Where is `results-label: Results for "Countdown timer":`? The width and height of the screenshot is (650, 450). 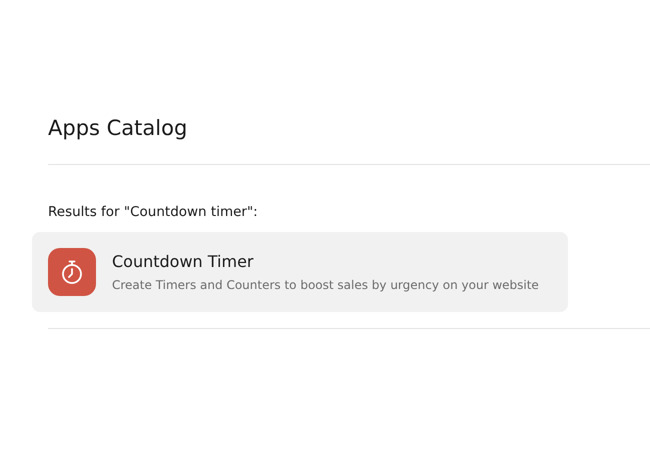 results-label: Results for "Countdown timer": is located at coordinates (153, 212).